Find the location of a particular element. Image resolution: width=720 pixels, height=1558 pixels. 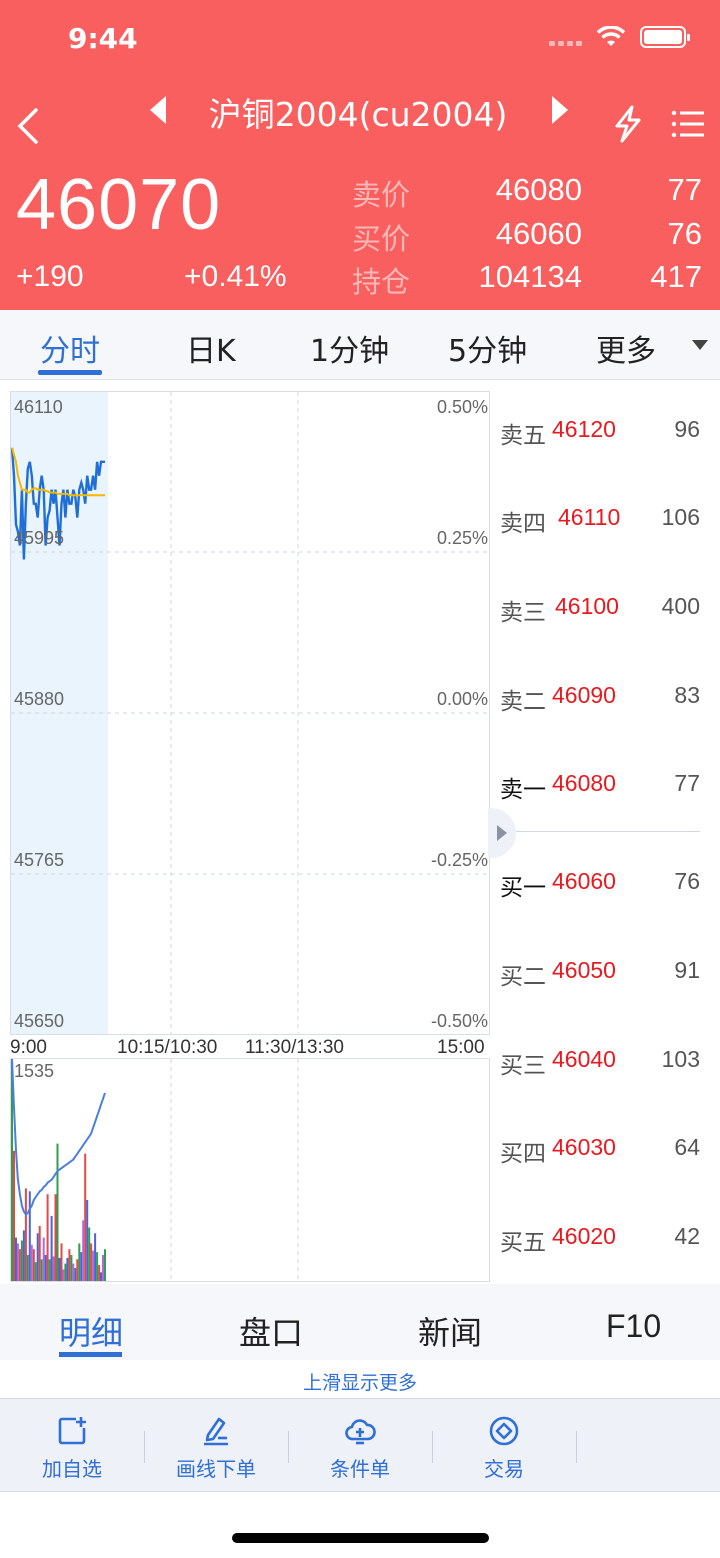

time-axis-label: 11:30/13:30 is located at coordinates (294, 1047).